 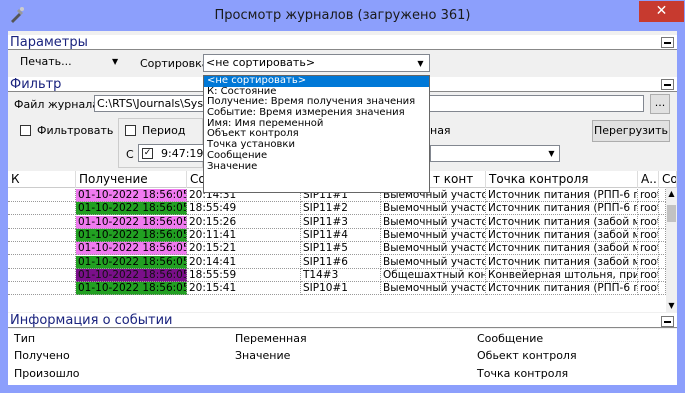 I want to click on params-collapse-button, so click(x=667, y=42).